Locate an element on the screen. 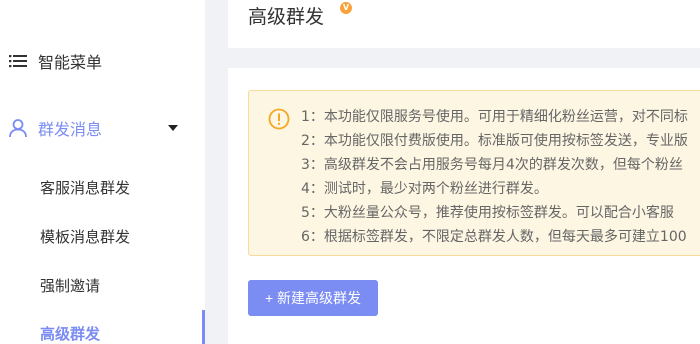 The height and width of the screenshot is (344, 700). page-title: 高级群发 is located at coordinates (286, 17).